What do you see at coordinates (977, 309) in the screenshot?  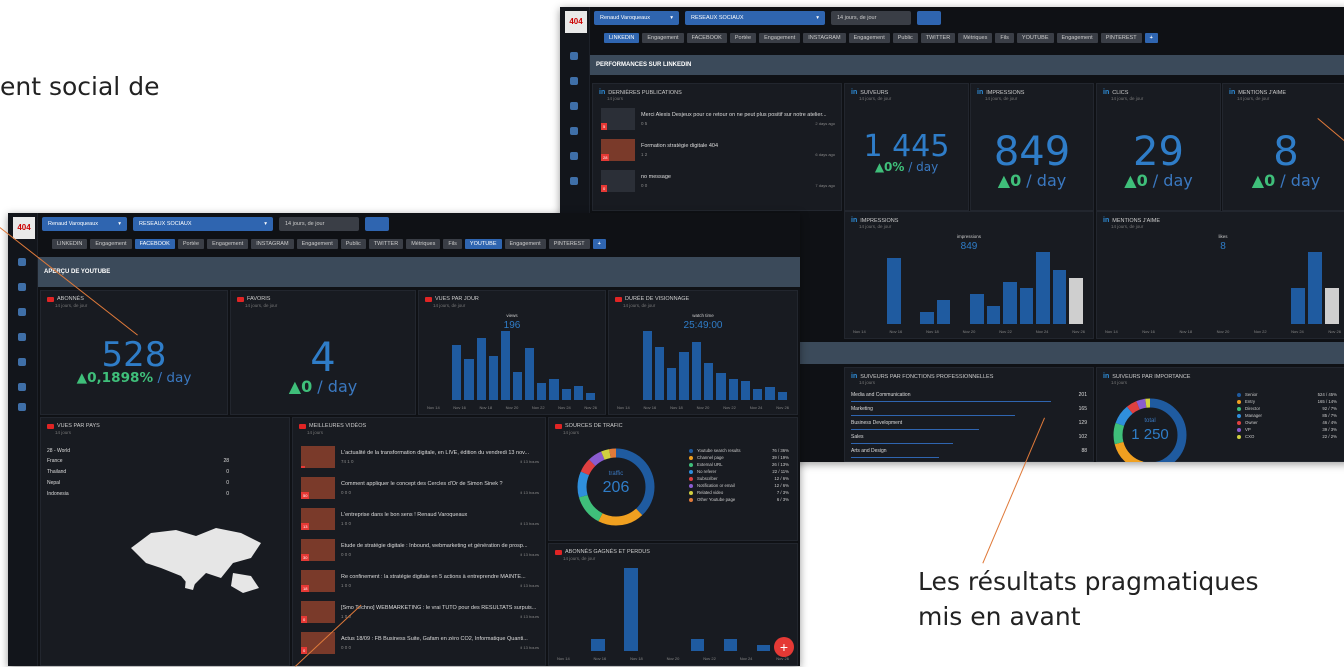 I see `chart-bar` at bounding box center [977, 309].